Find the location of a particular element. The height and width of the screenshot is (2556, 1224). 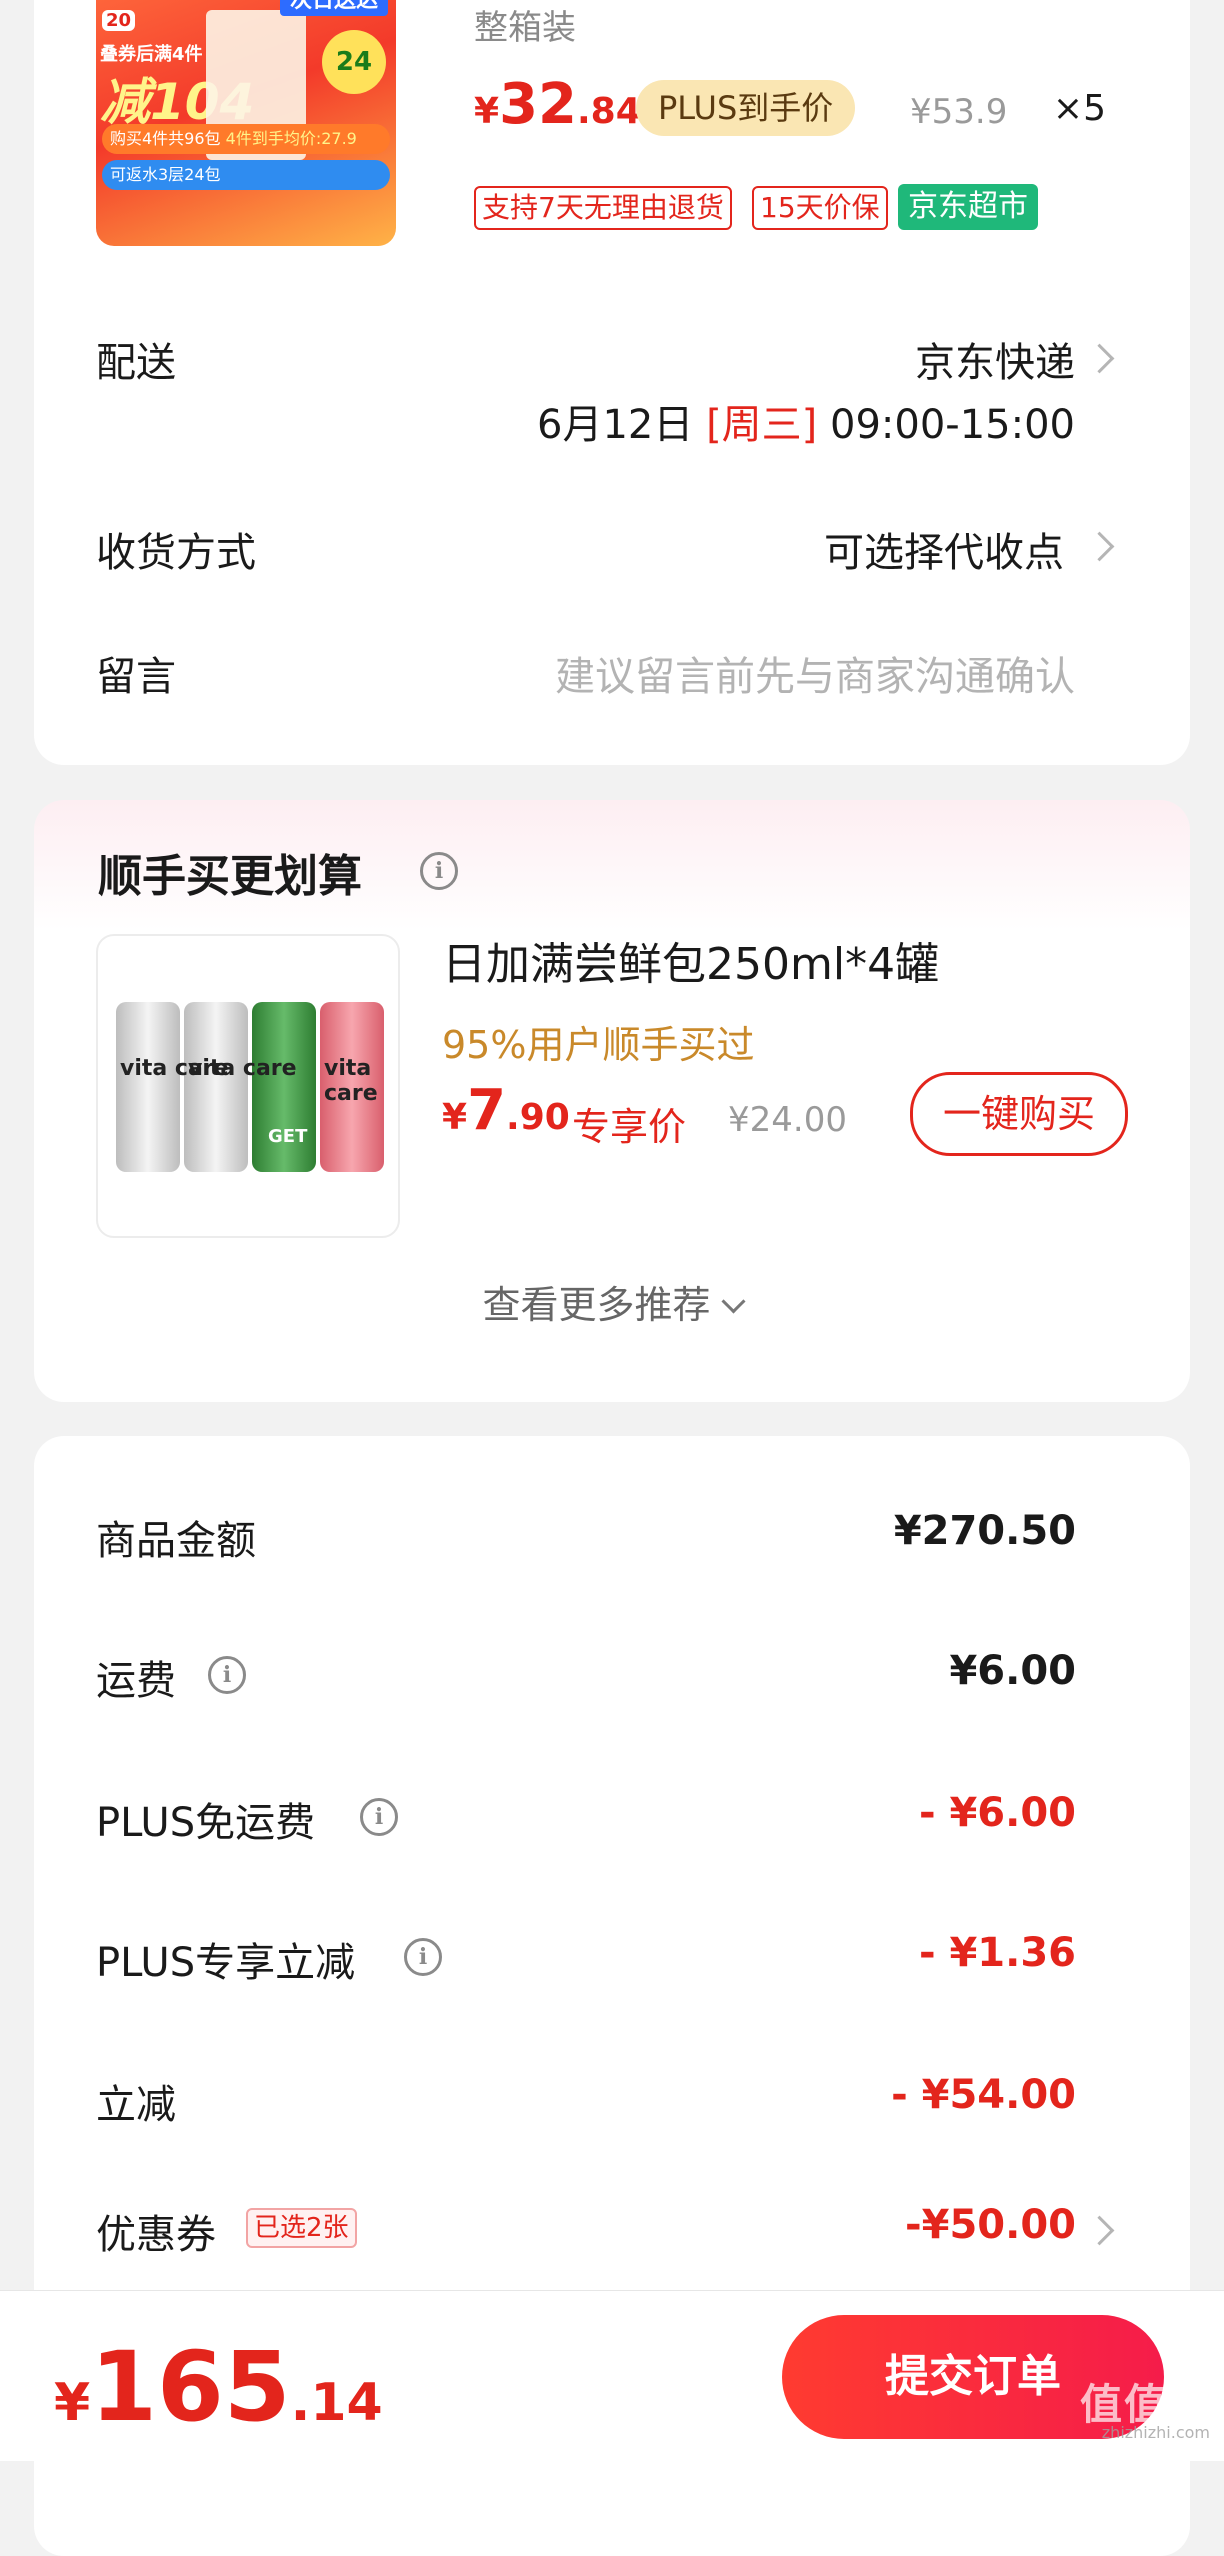

one-click-buy-button: 一键购买 is located at coordinates (1019, 1114).